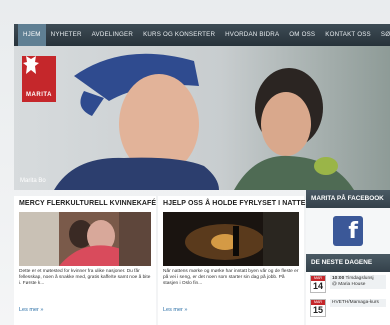  What do you see at coordinates (252, 35) in the screenshot?
I see `nav-item-hvordan-bidra: HVORDAN BIDRA` at bounding box center [252, 35].